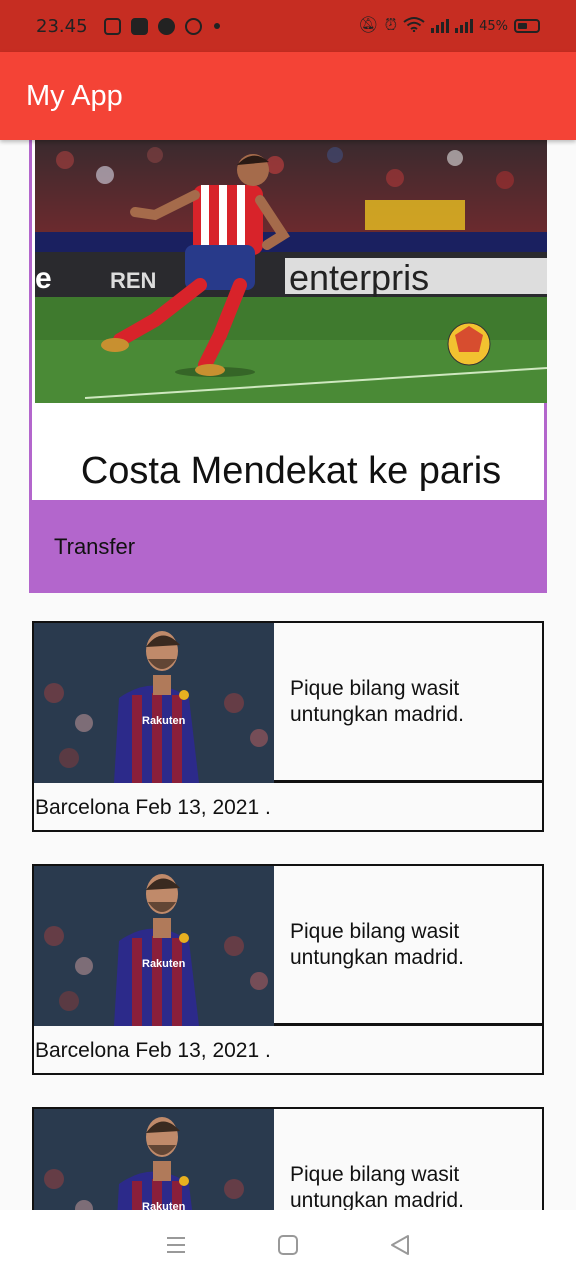 The height and width of the screenshot is (1280, 576). I want to click on status-bar: 23.45 🔕︎ ⏰︎ 45%, so click(288, 26).